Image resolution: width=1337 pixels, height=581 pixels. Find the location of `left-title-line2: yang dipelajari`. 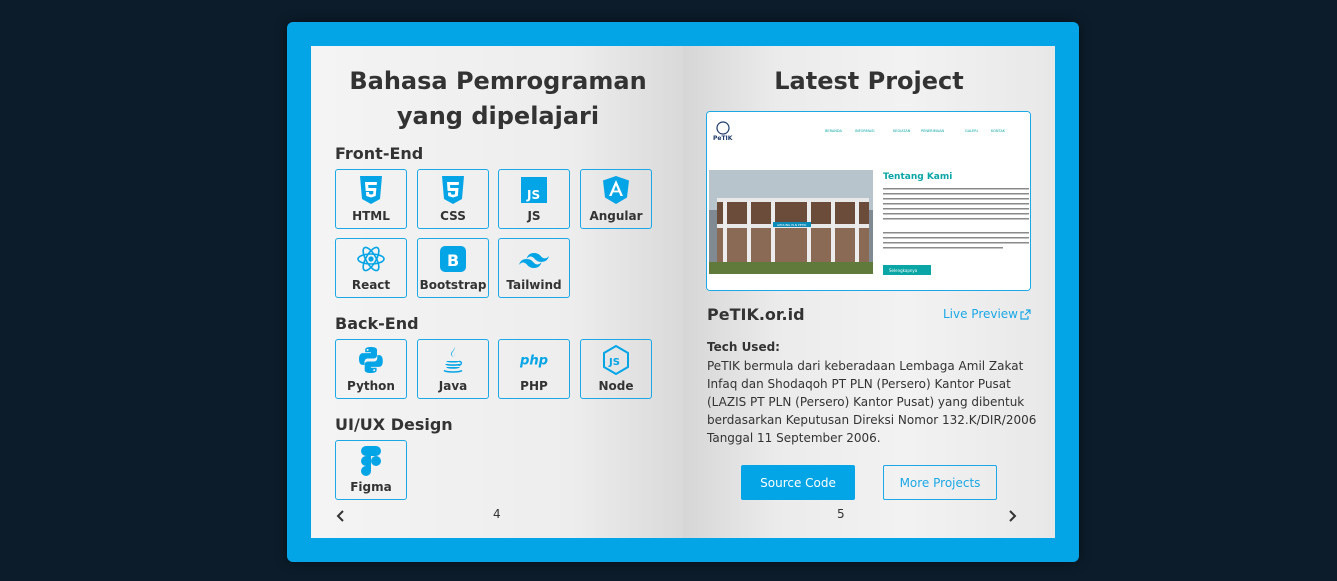

left-title-line2: yang dipelajari is located at coordinates (498, 116).